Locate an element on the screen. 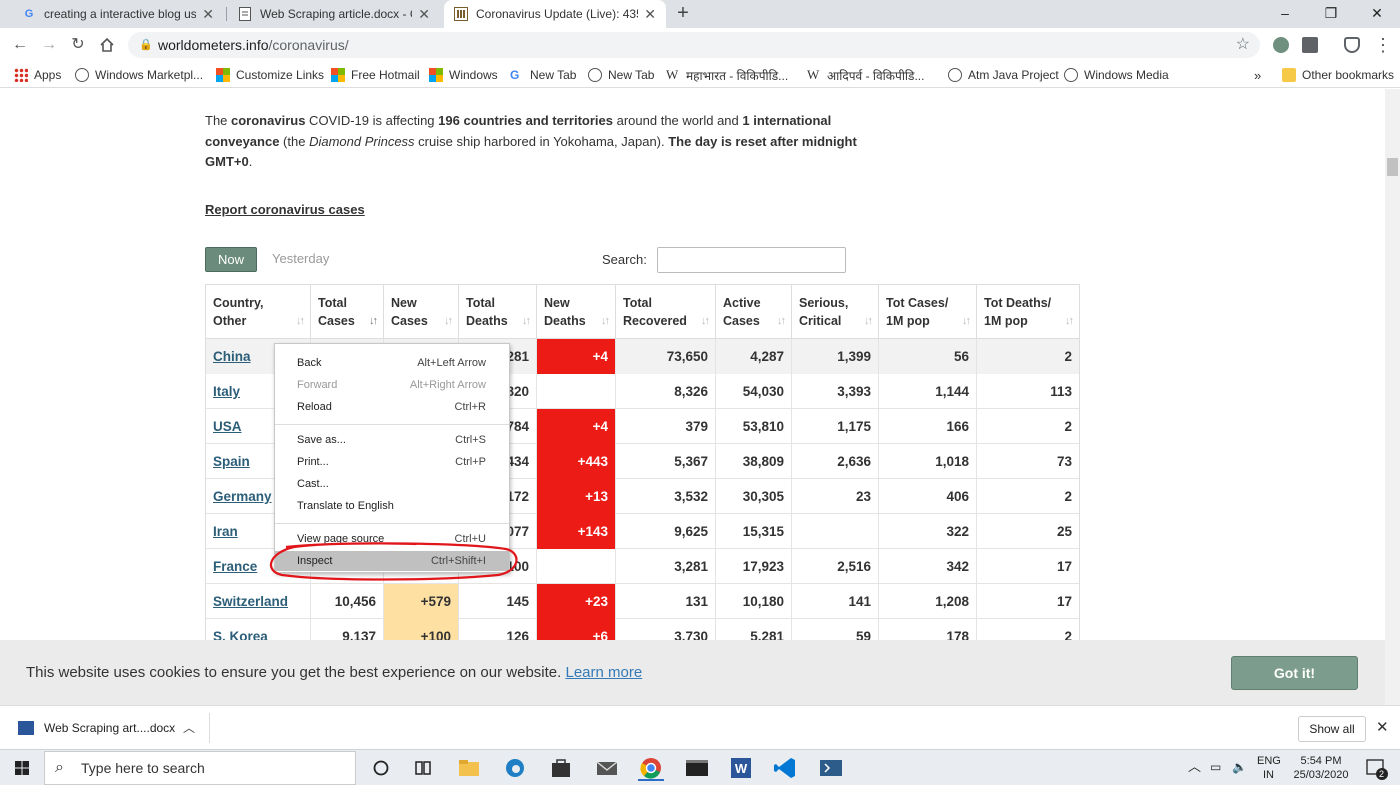 The height and width of the screenshot is (785, 1400). close-window-button: ✕ is located at coordinates (1377, 14).